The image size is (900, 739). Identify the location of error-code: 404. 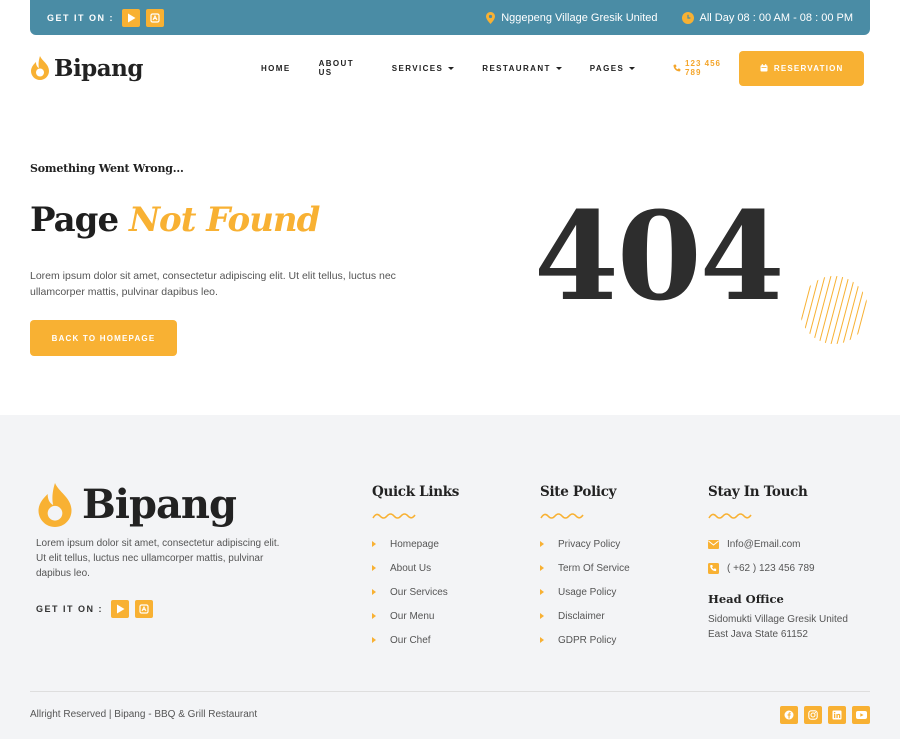
(659, 256).